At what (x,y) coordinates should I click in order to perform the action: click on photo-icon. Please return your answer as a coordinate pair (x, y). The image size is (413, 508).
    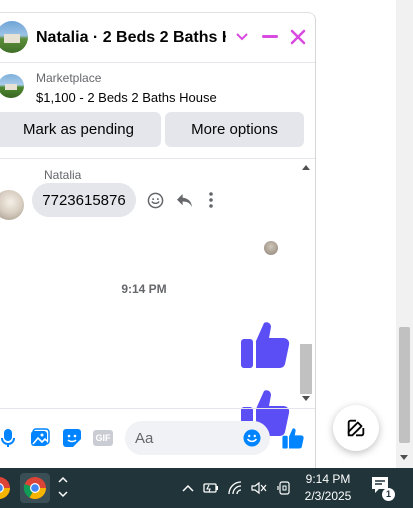
    Looking at the image, I should click on (40, 437).